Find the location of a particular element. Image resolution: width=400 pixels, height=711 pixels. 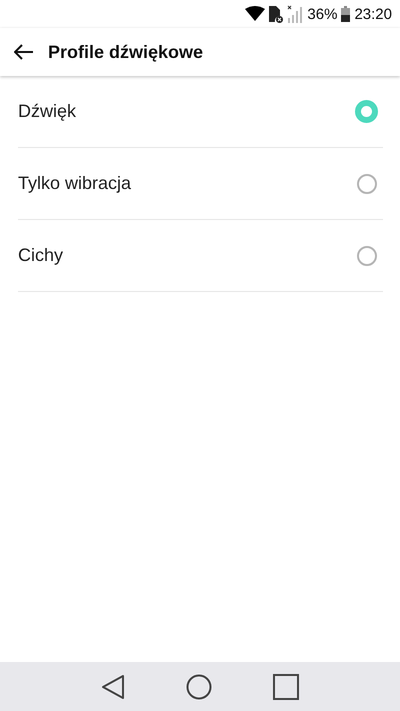

option-label: Tylko wibracja is located at coordinates (75, 183).